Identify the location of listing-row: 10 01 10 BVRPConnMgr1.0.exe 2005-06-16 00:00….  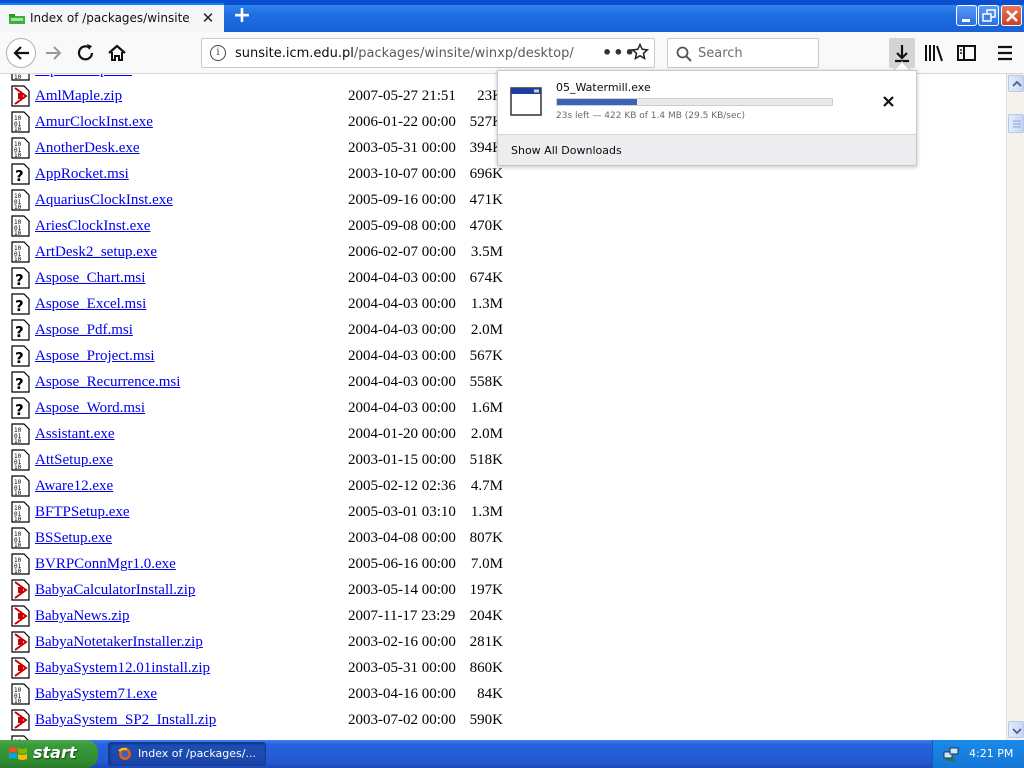
(503, 565).